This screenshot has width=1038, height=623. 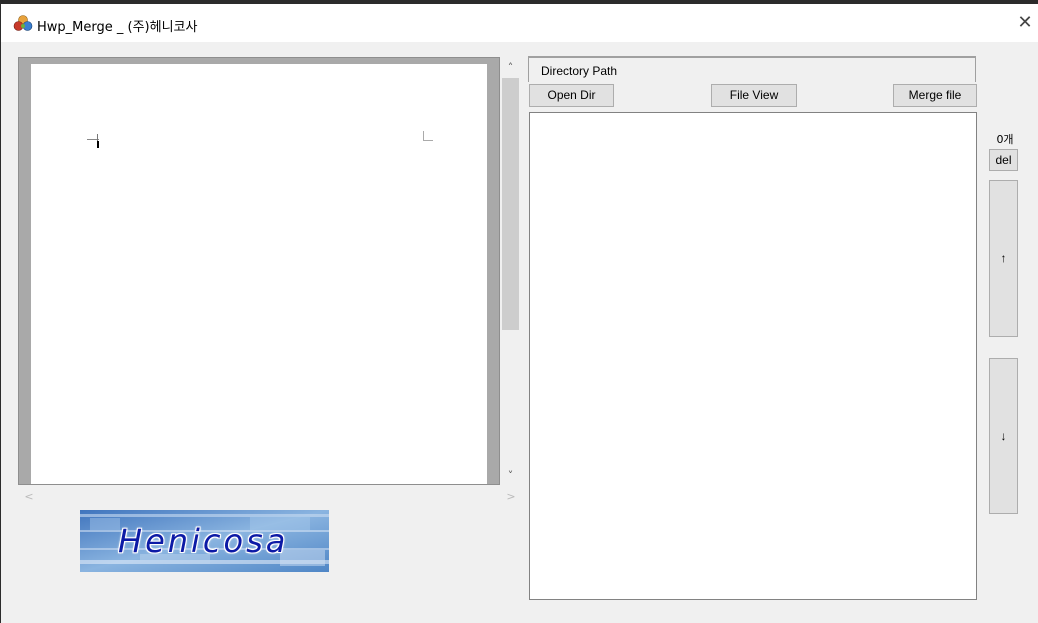 What do you see at coordinates (754, 95) in the screenshot?
I see `file-view-button: File View` at bounding box center [754, 95].